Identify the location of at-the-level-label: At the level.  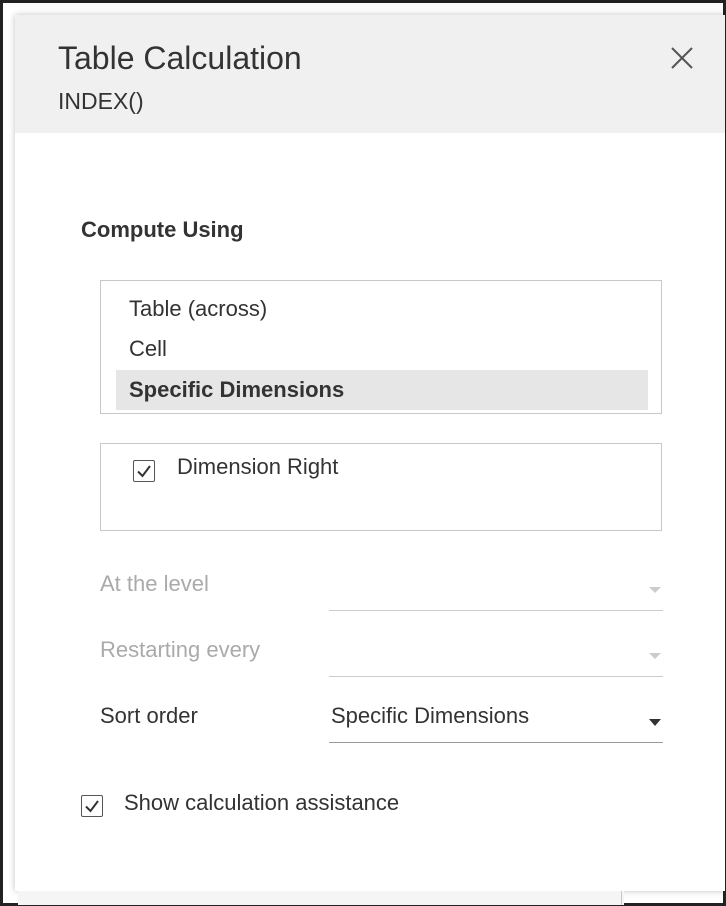
(154, 583).